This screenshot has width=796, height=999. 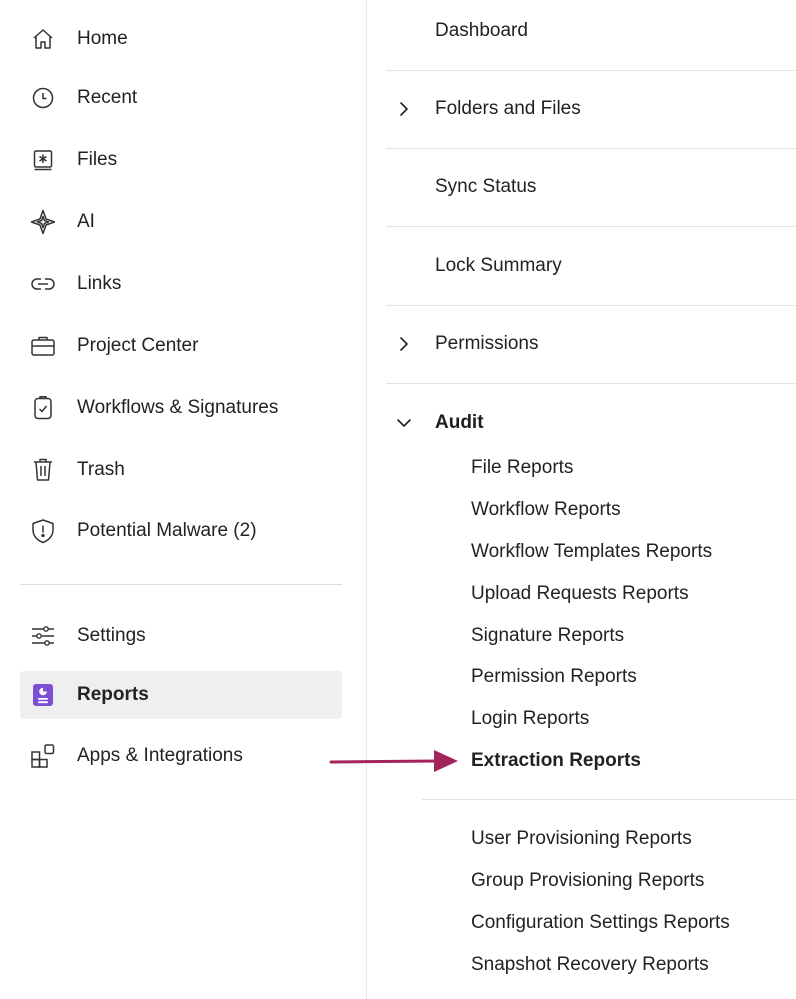 What do you see at coordinates (556, 761) in the screenshot?
I see `audit-item-extraction-reports: Extraction Reports` at bounding box center [556, 761].